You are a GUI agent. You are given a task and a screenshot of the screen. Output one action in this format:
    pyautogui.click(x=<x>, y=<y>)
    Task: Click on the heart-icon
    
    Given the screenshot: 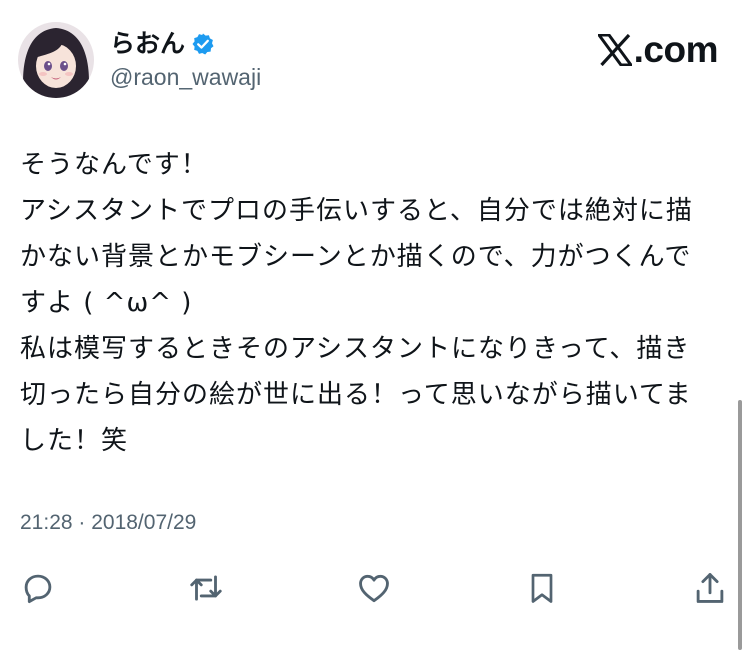 What is the action you would take?
    pyautogui.click(x=374, y=588)
    